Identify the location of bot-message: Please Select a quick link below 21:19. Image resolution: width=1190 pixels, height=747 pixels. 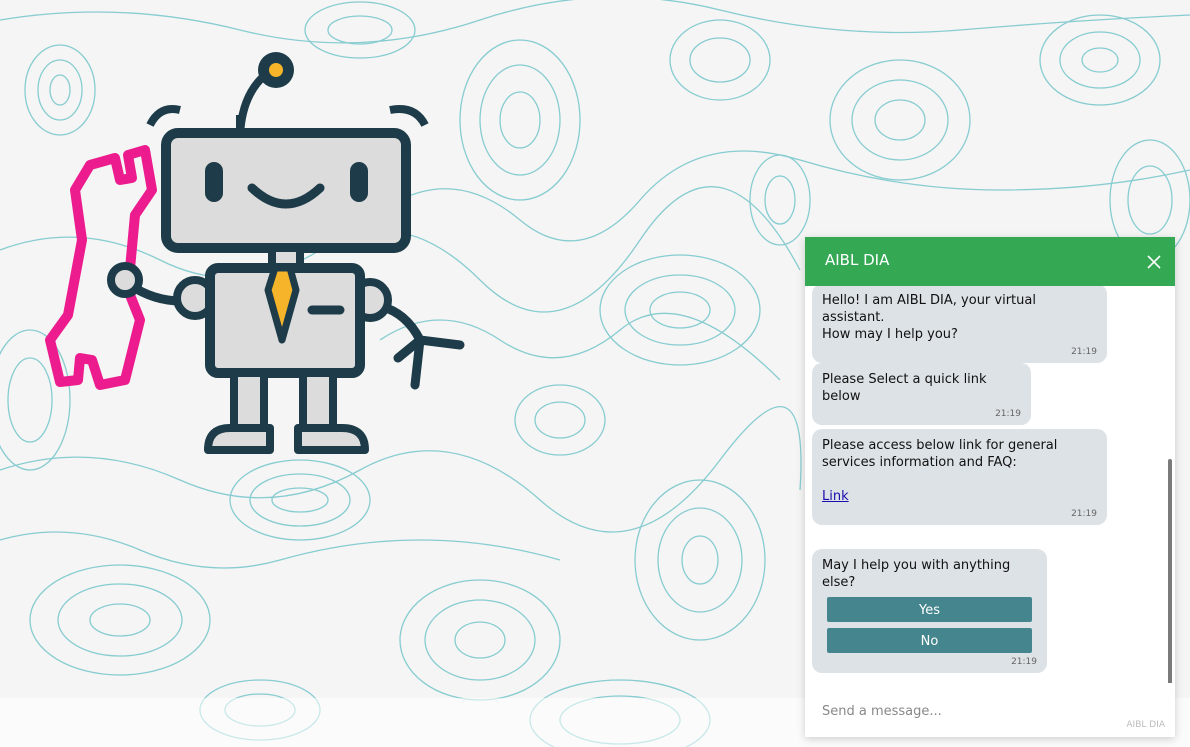
(921, 394).